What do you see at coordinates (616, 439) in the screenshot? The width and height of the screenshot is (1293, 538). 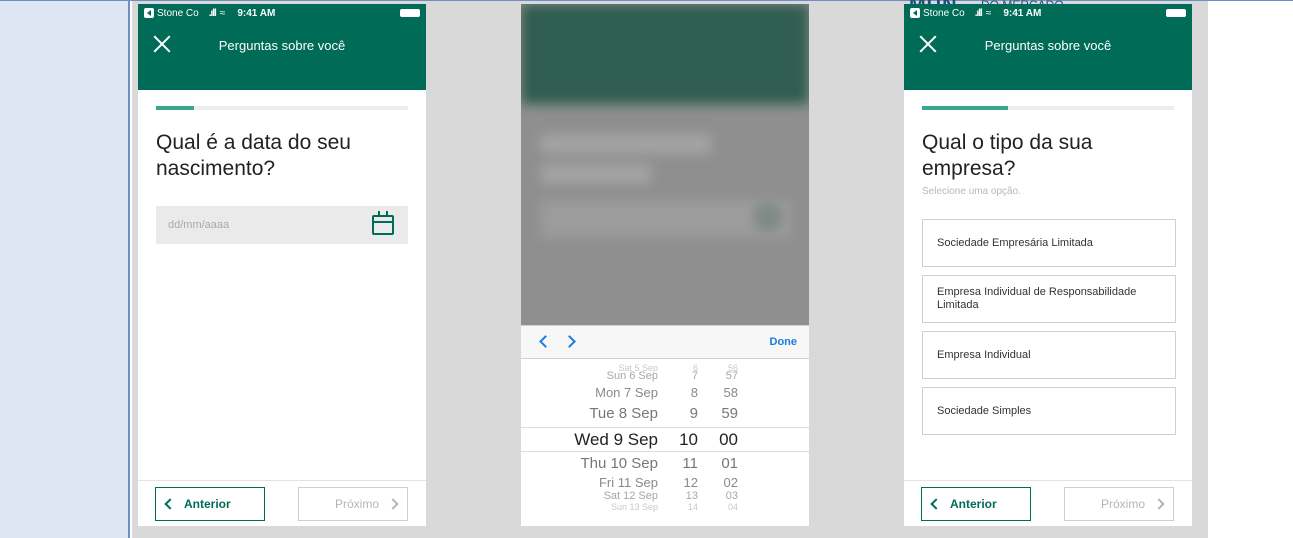 I see `picker-day: Wed 9 Sep` at bounding box center [616, 439].